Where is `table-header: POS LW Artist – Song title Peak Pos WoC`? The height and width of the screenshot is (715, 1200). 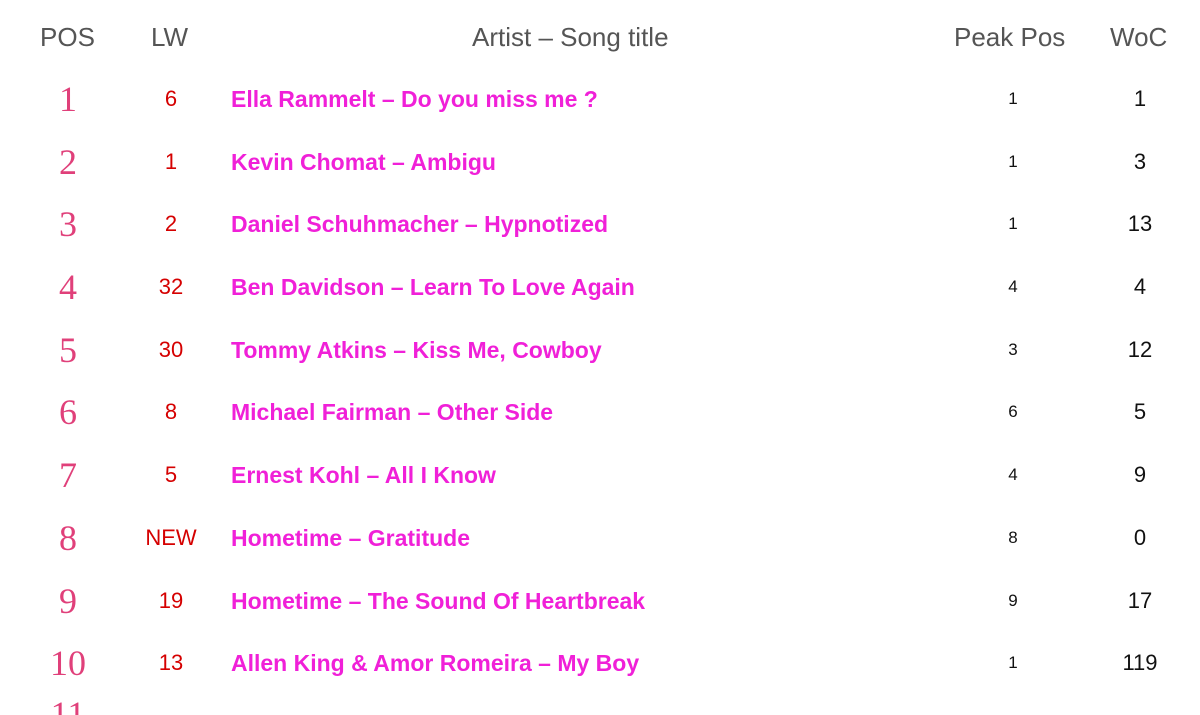
table-header: POS LW Artist – Song title Peak Pos WoC is located at coordinates (600, 38).